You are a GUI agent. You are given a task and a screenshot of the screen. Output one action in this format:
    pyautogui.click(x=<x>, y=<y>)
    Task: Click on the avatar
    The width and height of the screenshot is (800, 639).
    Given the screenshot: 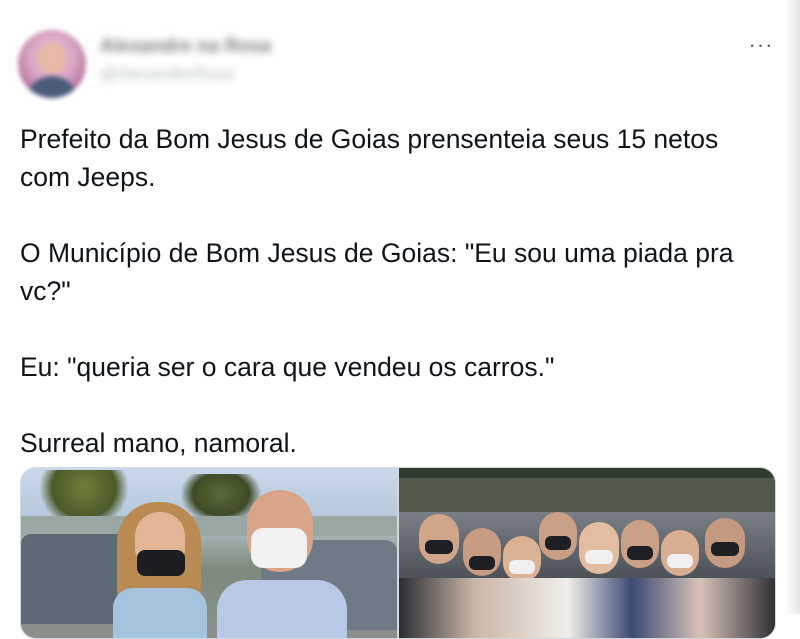 What is the action you would take?
    pyautogui.click(x=52, y=64)
    